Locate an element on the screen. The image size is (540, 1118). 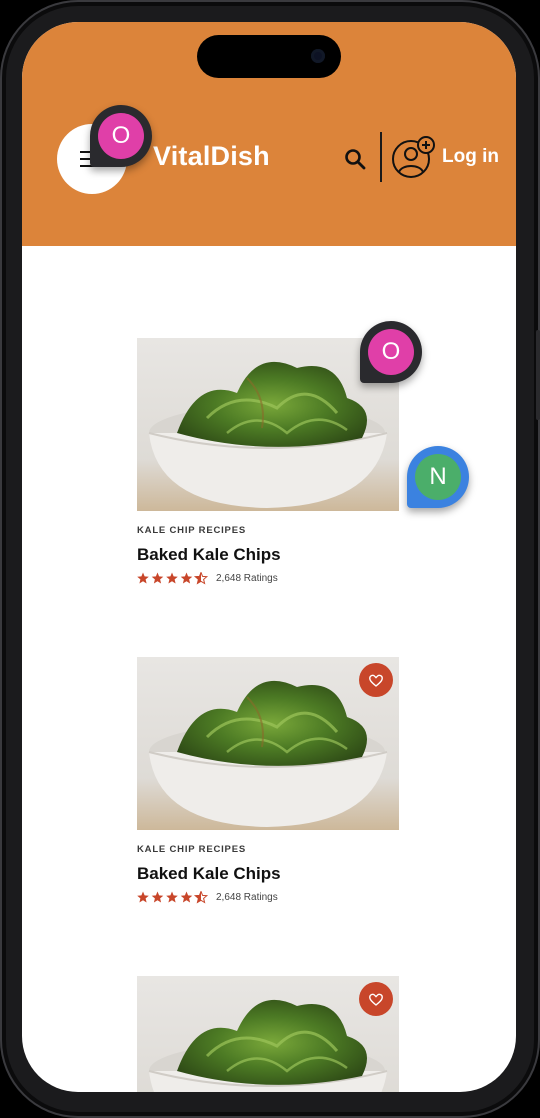
user-add-icon is located at coordinates (415, 157).